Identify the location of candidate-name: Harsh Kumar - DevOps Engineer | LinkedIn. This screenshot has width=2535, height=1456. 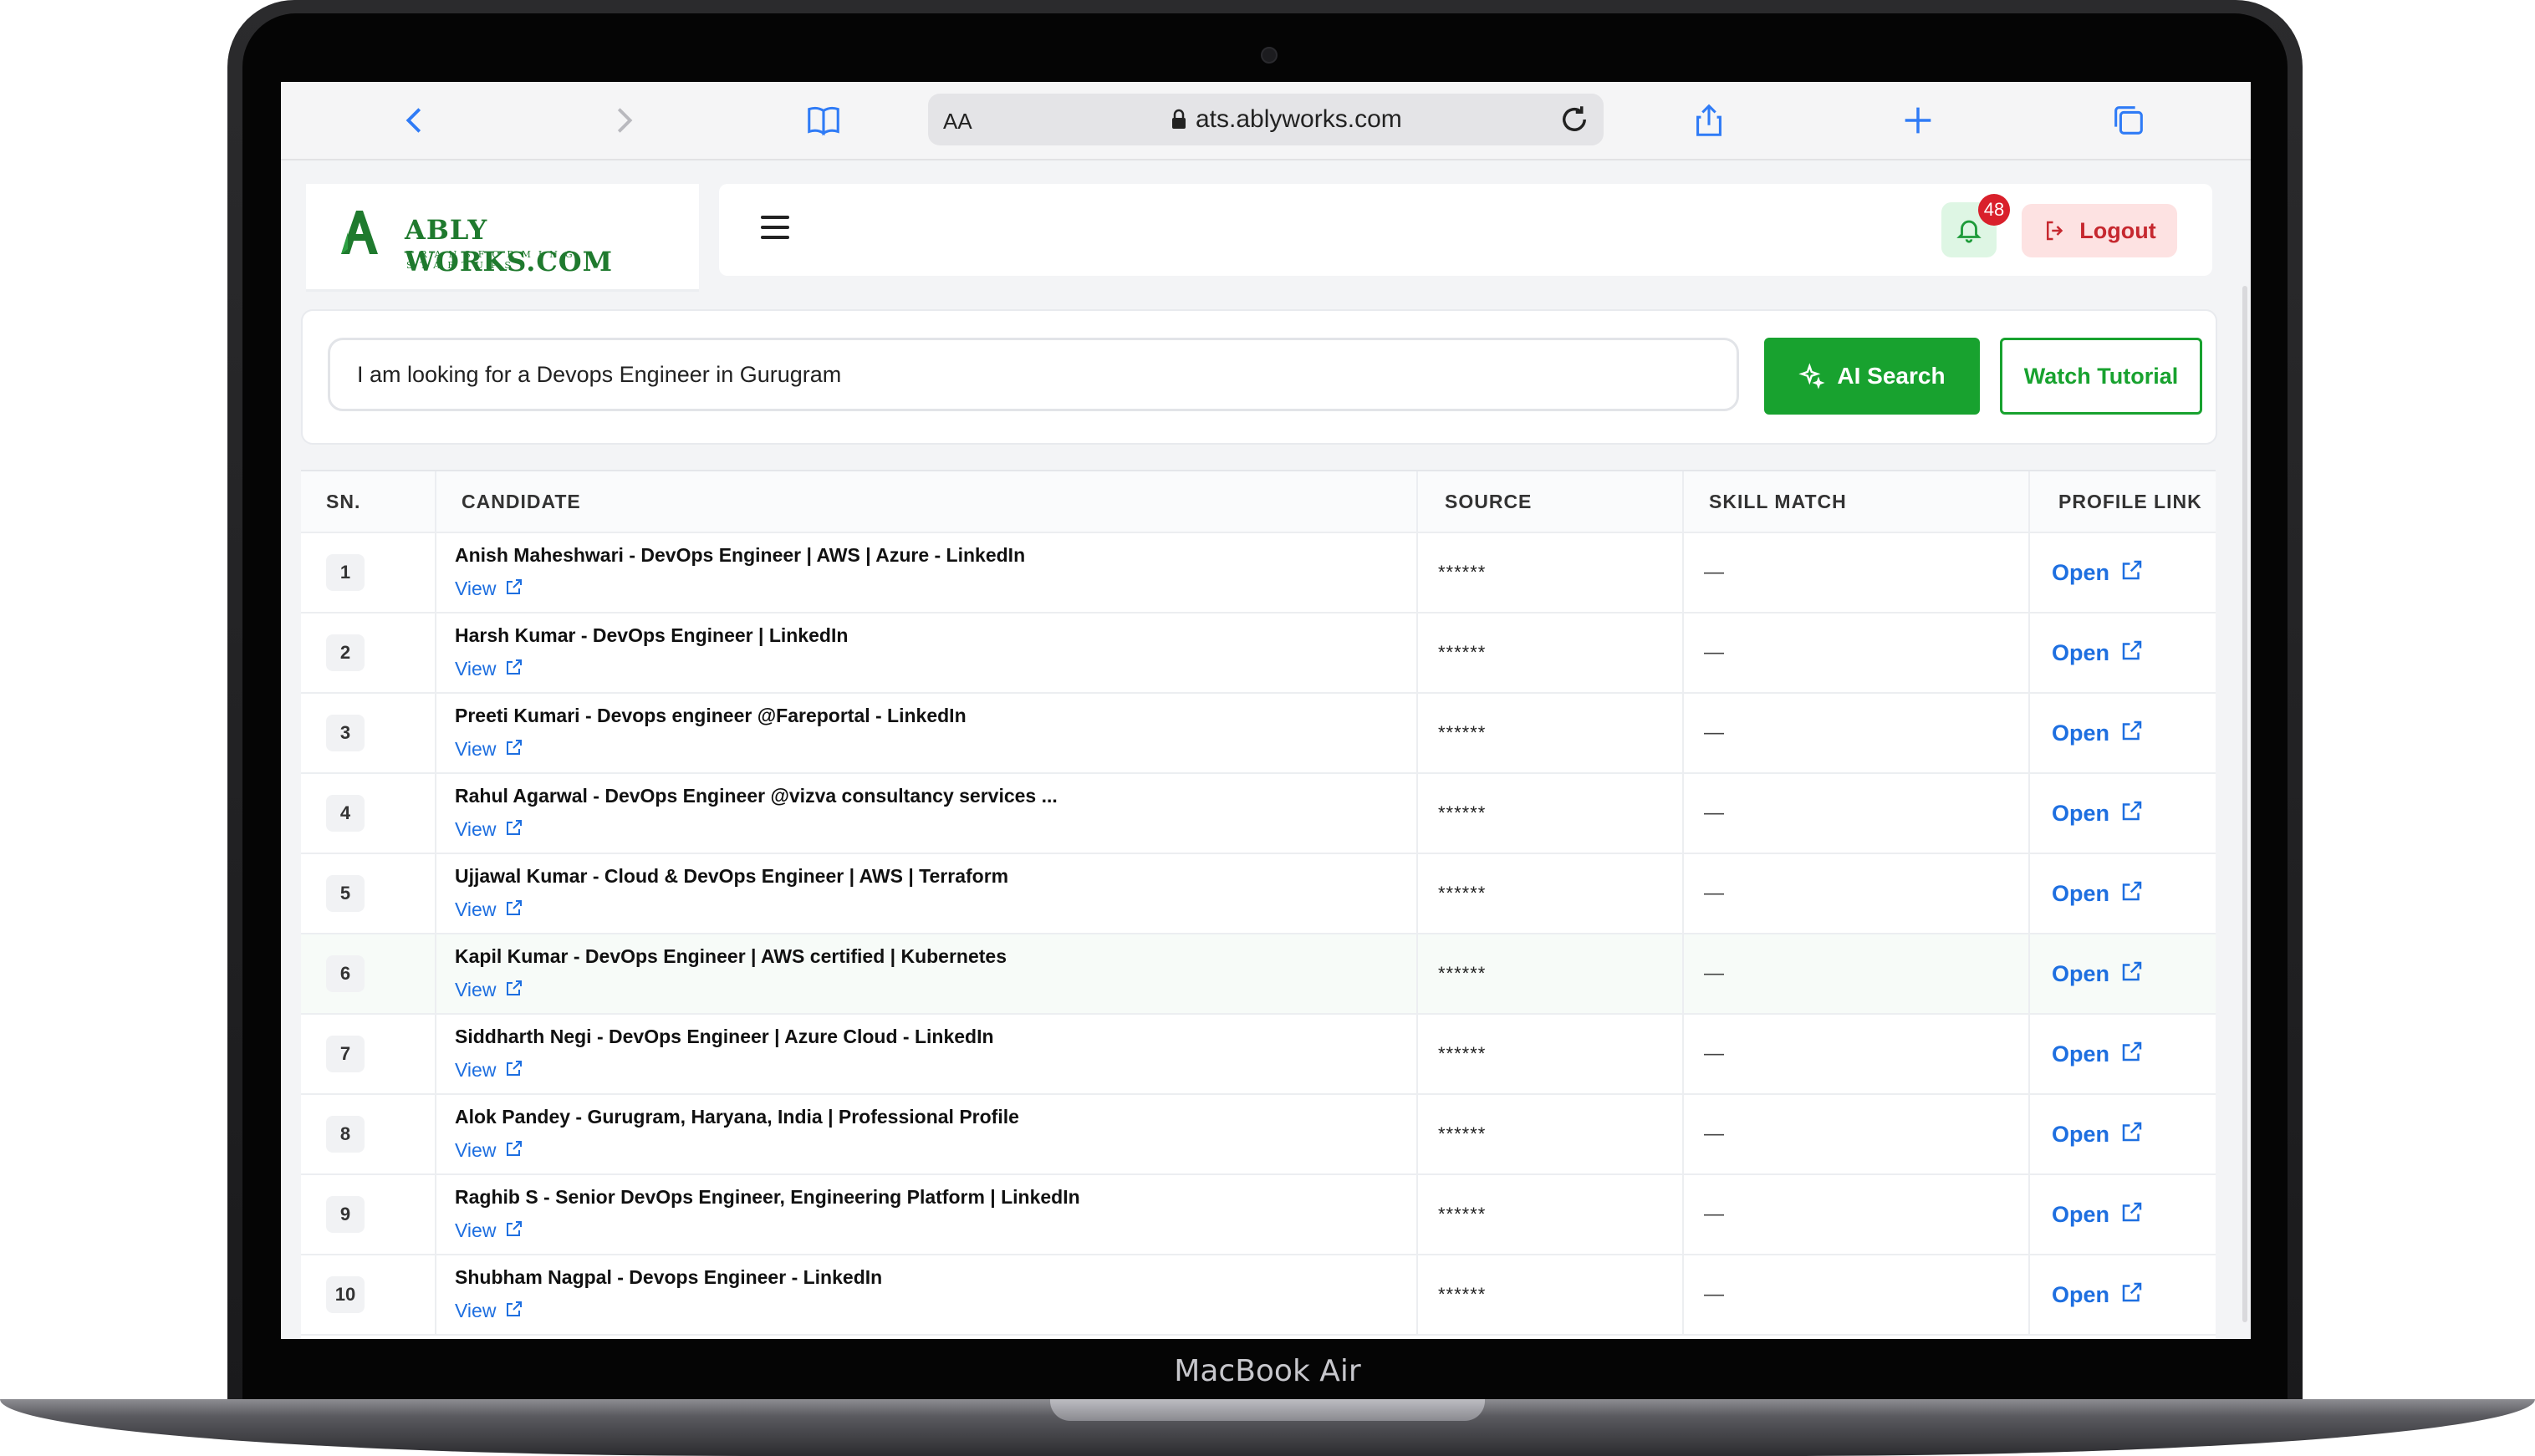
(652, 635).